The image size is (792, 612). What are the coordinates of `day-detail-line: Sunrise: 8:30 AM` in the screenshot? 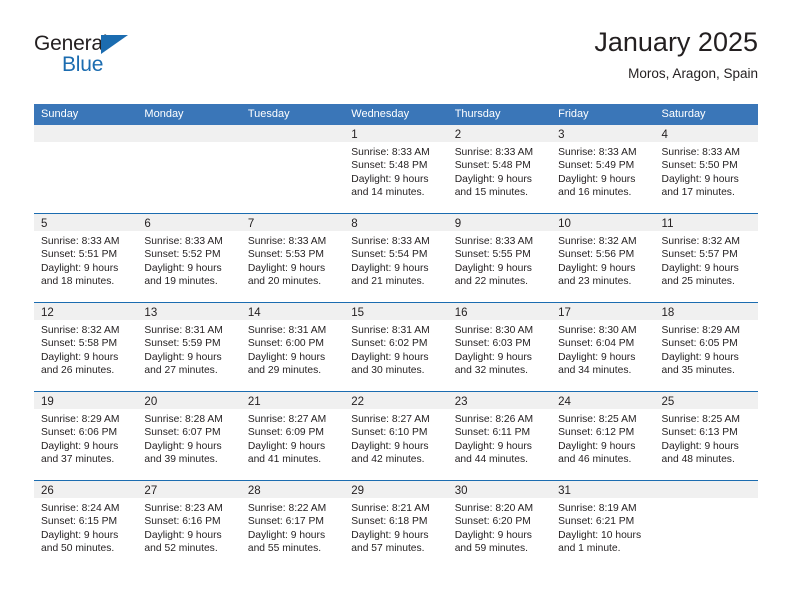 It's located at (597, 330).